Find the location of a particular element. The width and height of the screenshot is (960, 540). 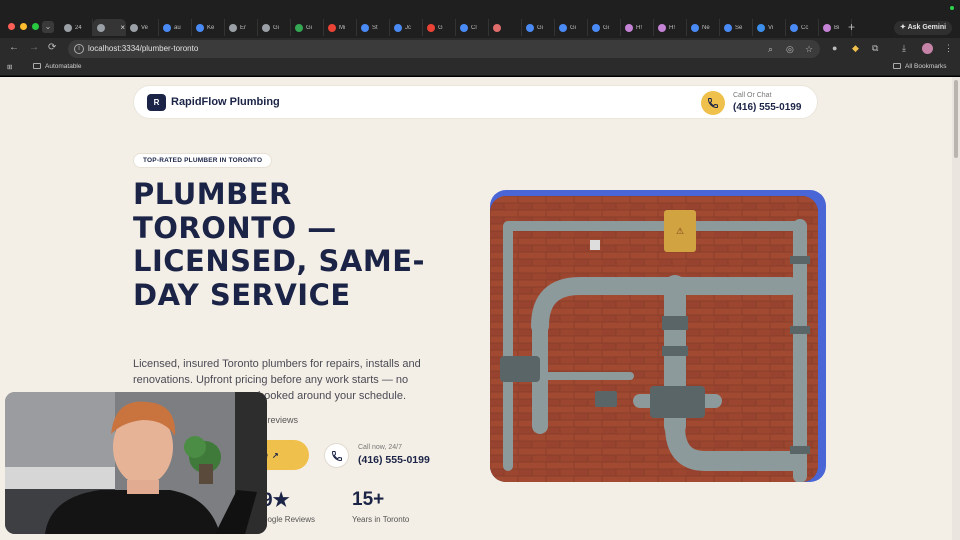

zoom-icon: ⌕ is located at coordinates (770, 49).